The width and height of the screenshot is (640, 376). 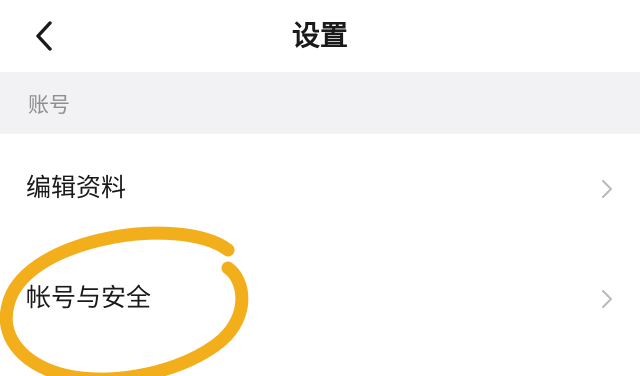 I want to click on back-button, so click(x=44, y=36).